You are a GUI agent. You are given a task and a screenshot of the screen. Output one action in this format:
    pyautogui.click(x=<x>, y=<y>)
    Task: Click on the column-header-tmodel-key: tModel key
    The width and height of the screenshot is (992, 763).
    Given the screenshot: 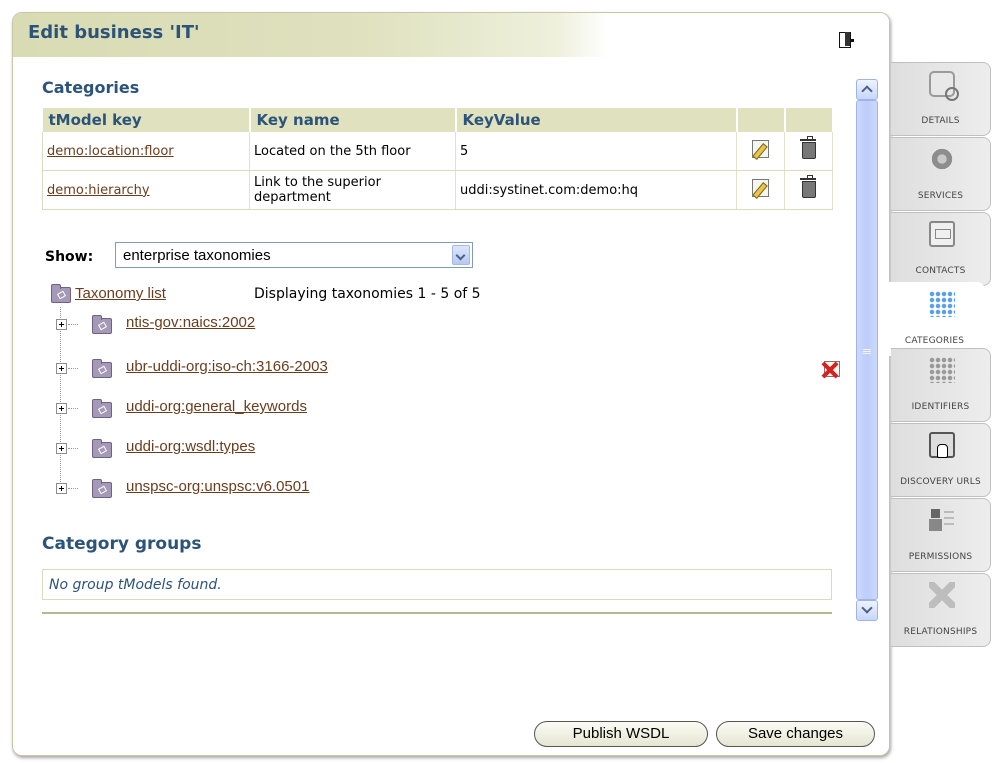 What is the action you would take?
    pyautogui.click(x=146, y=120)
    